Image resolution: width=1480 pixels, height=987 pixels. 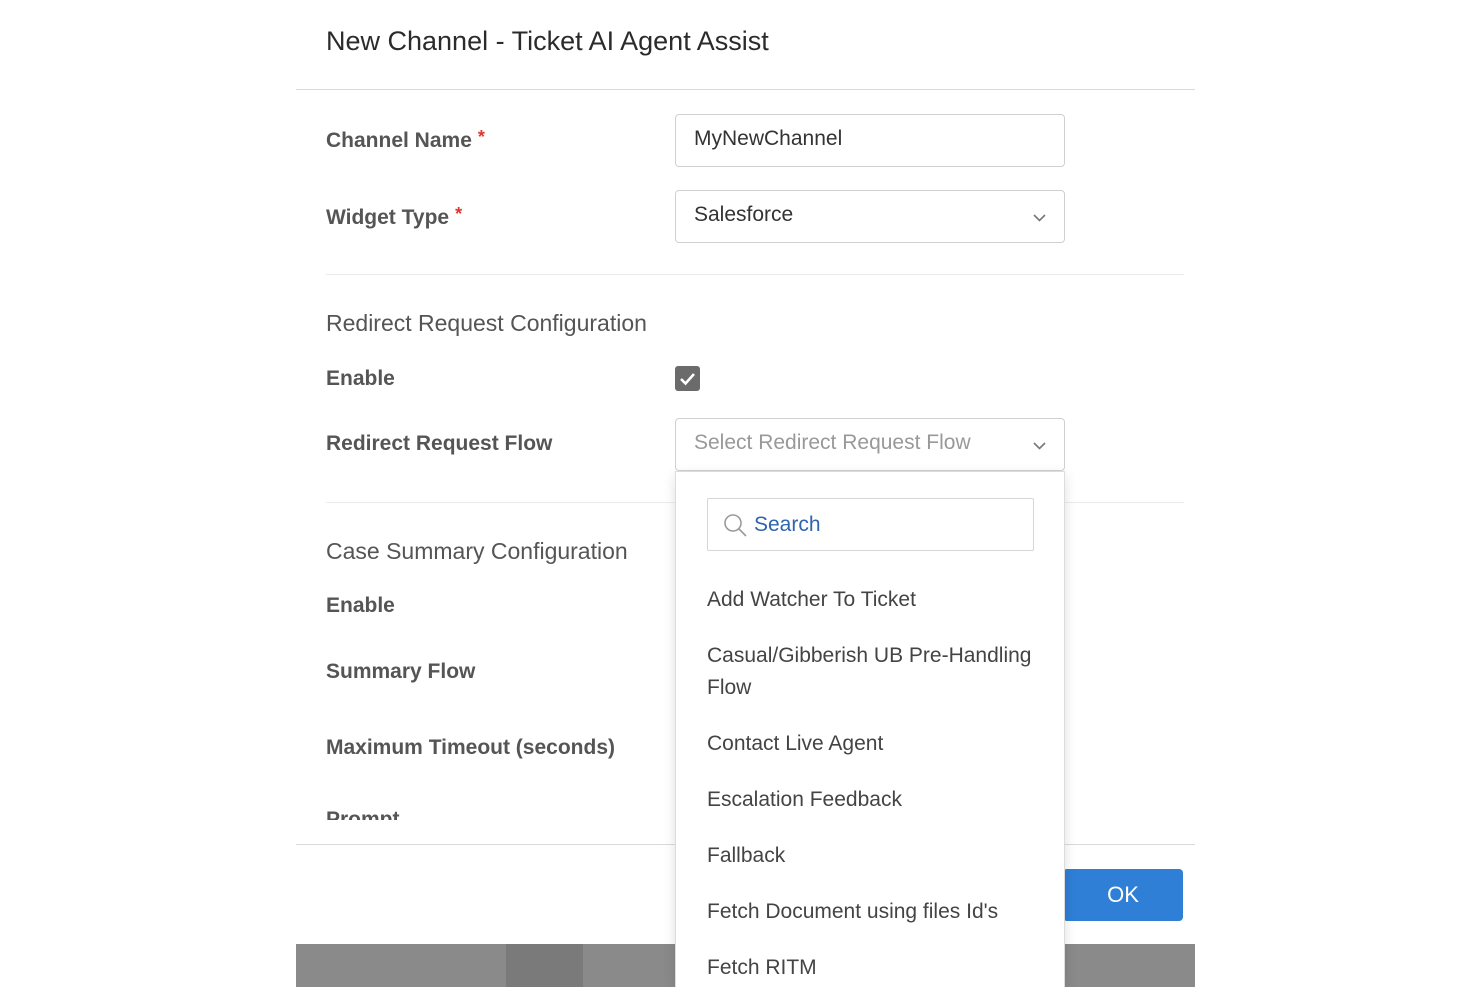 What do you see at coordinates (399, 140) in the screenshot?
I see `channel-name-label-text: Channel Name` at bounding box center [399, 140].